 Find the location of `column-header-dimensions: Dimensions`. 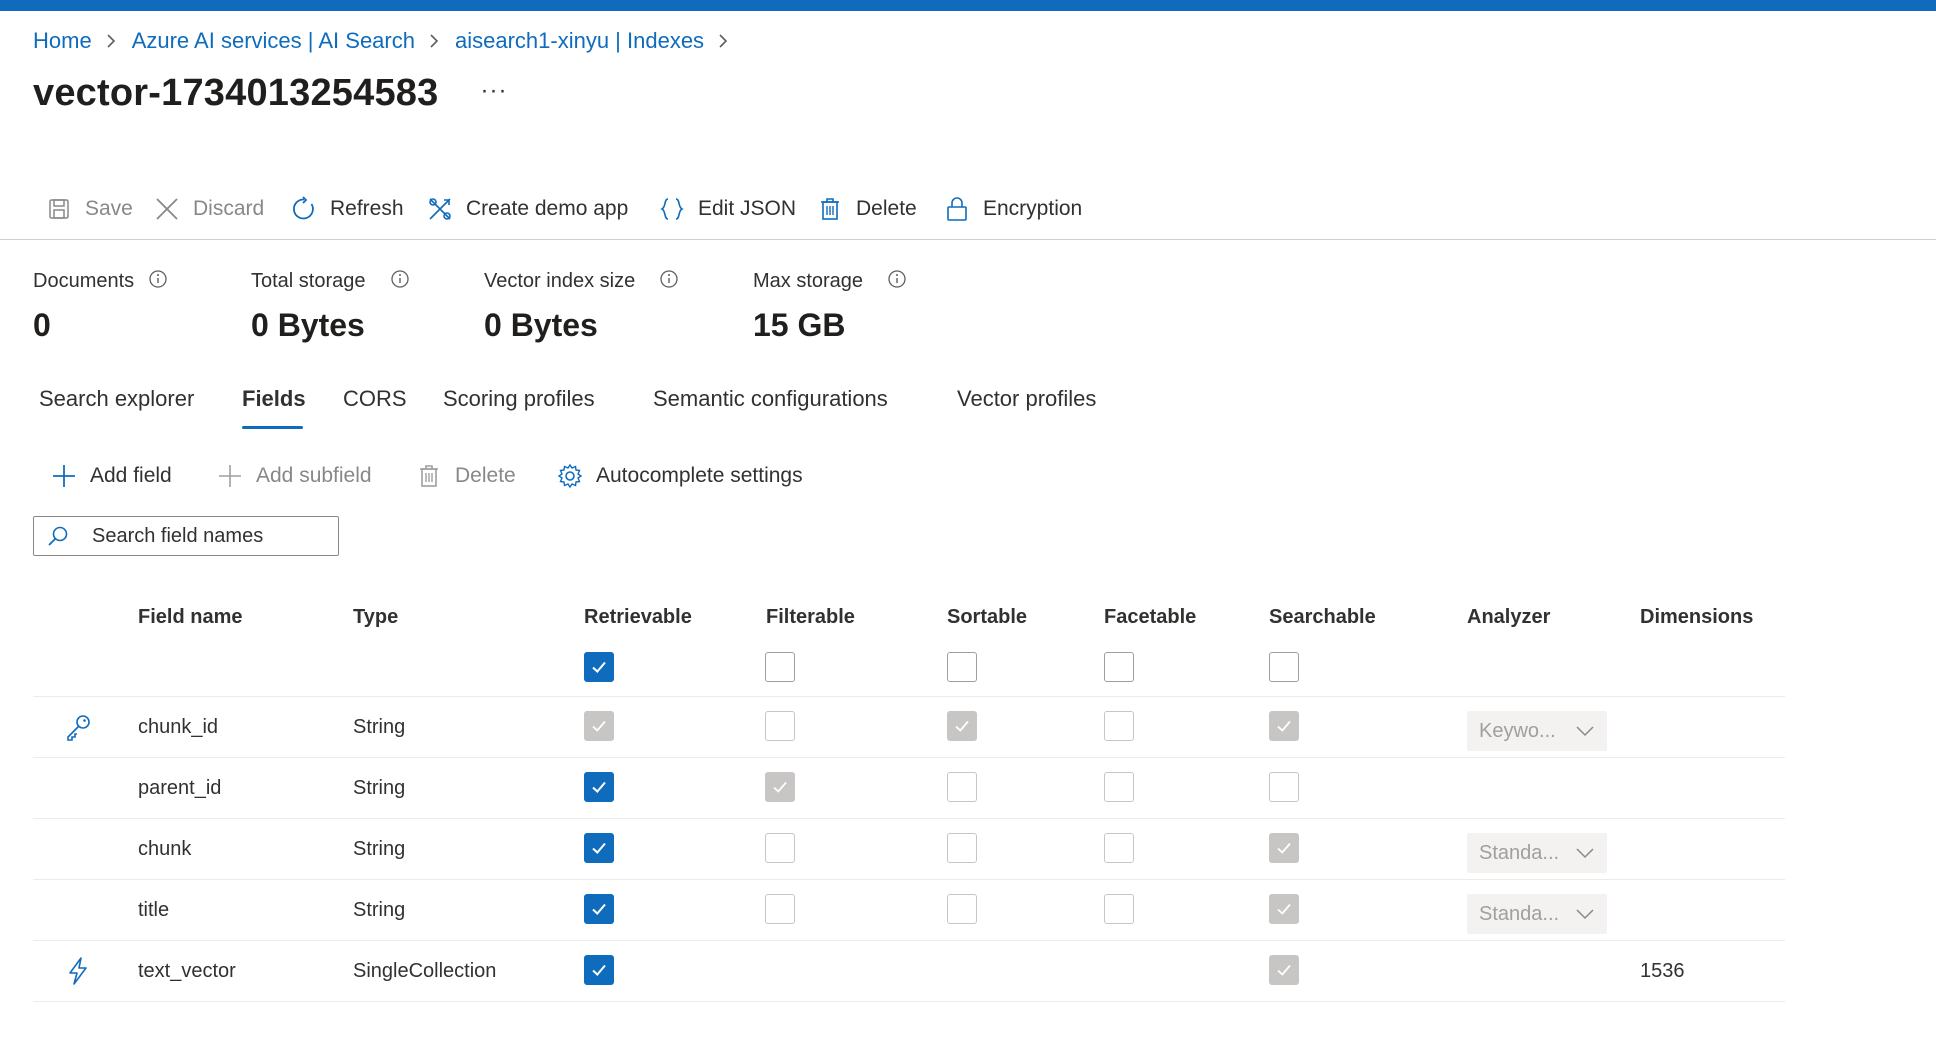

column-header-dimensions: Dimensions is located at coordinates (1696, 617).